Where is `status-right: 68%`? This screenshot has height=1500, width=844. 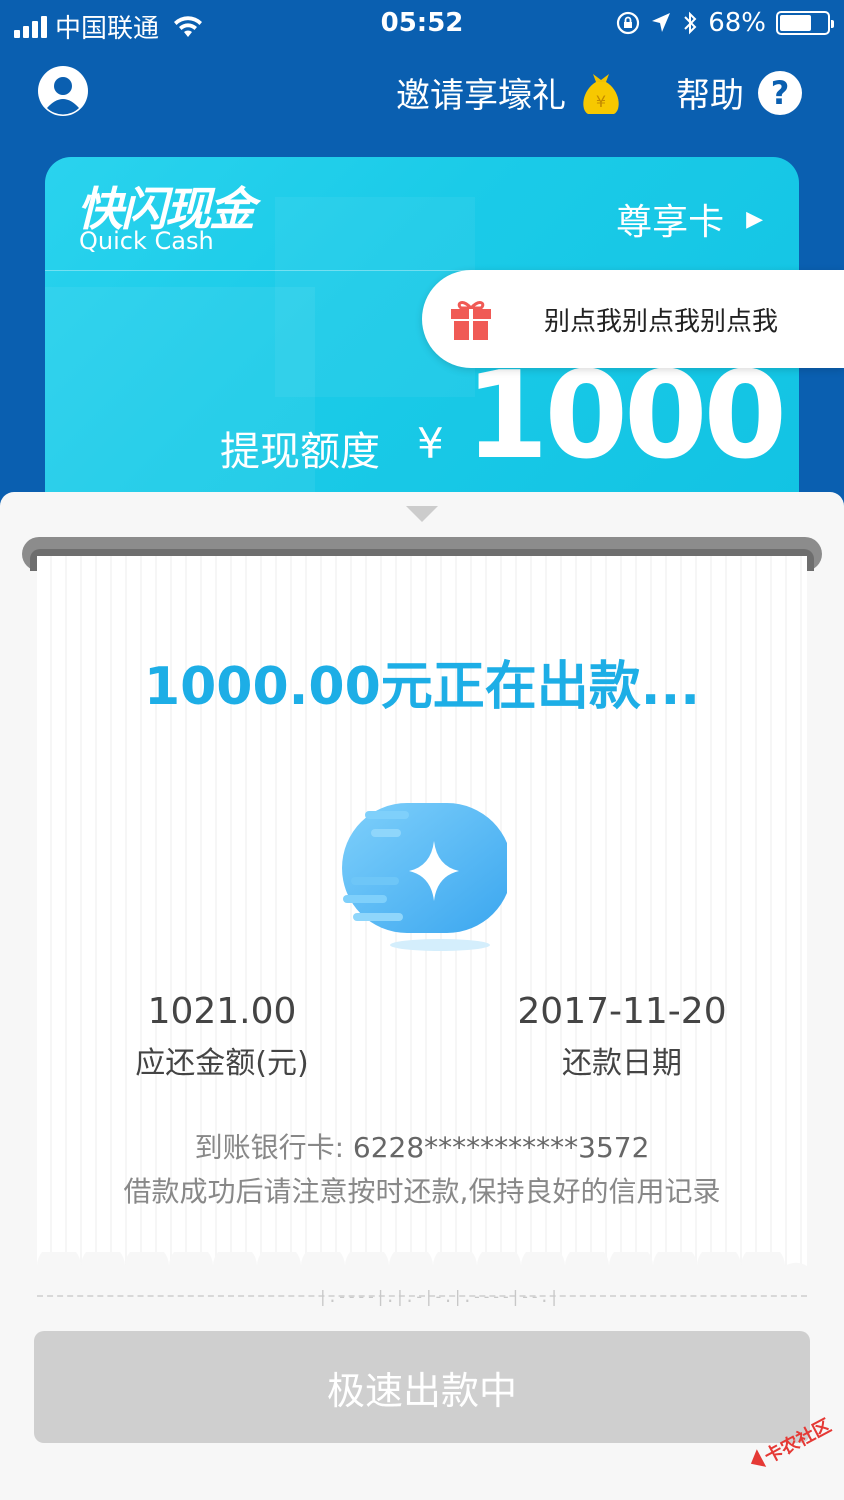
status-right: 68% is located at coordinates (725, 23).